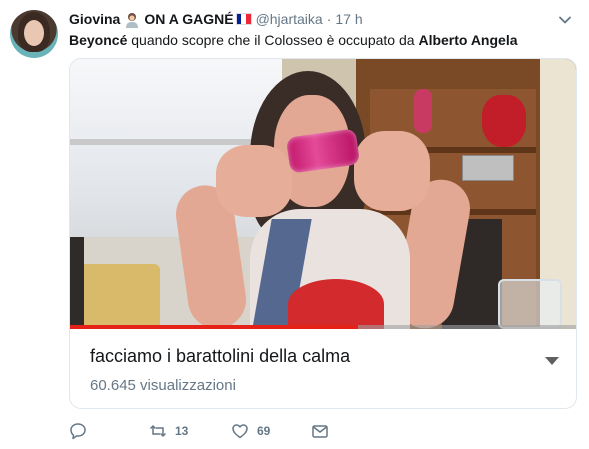 This screenshot has height=449, width=589. I want to click on video-progress-bar, so click(214, 327).